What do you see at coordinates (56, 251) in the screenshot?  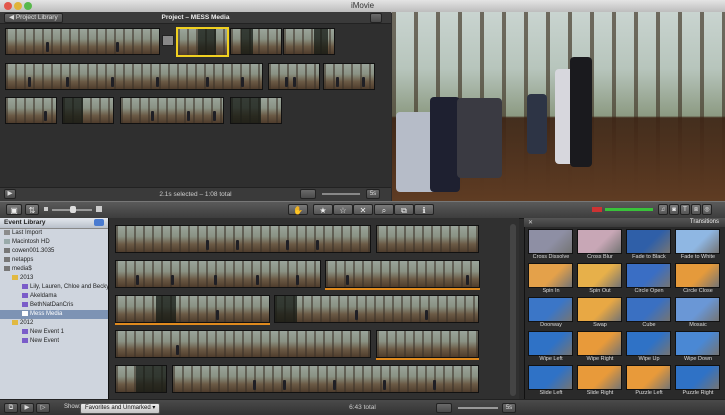 I see `event-library-item: cowen001.3035` at bounding box center [56, 251].